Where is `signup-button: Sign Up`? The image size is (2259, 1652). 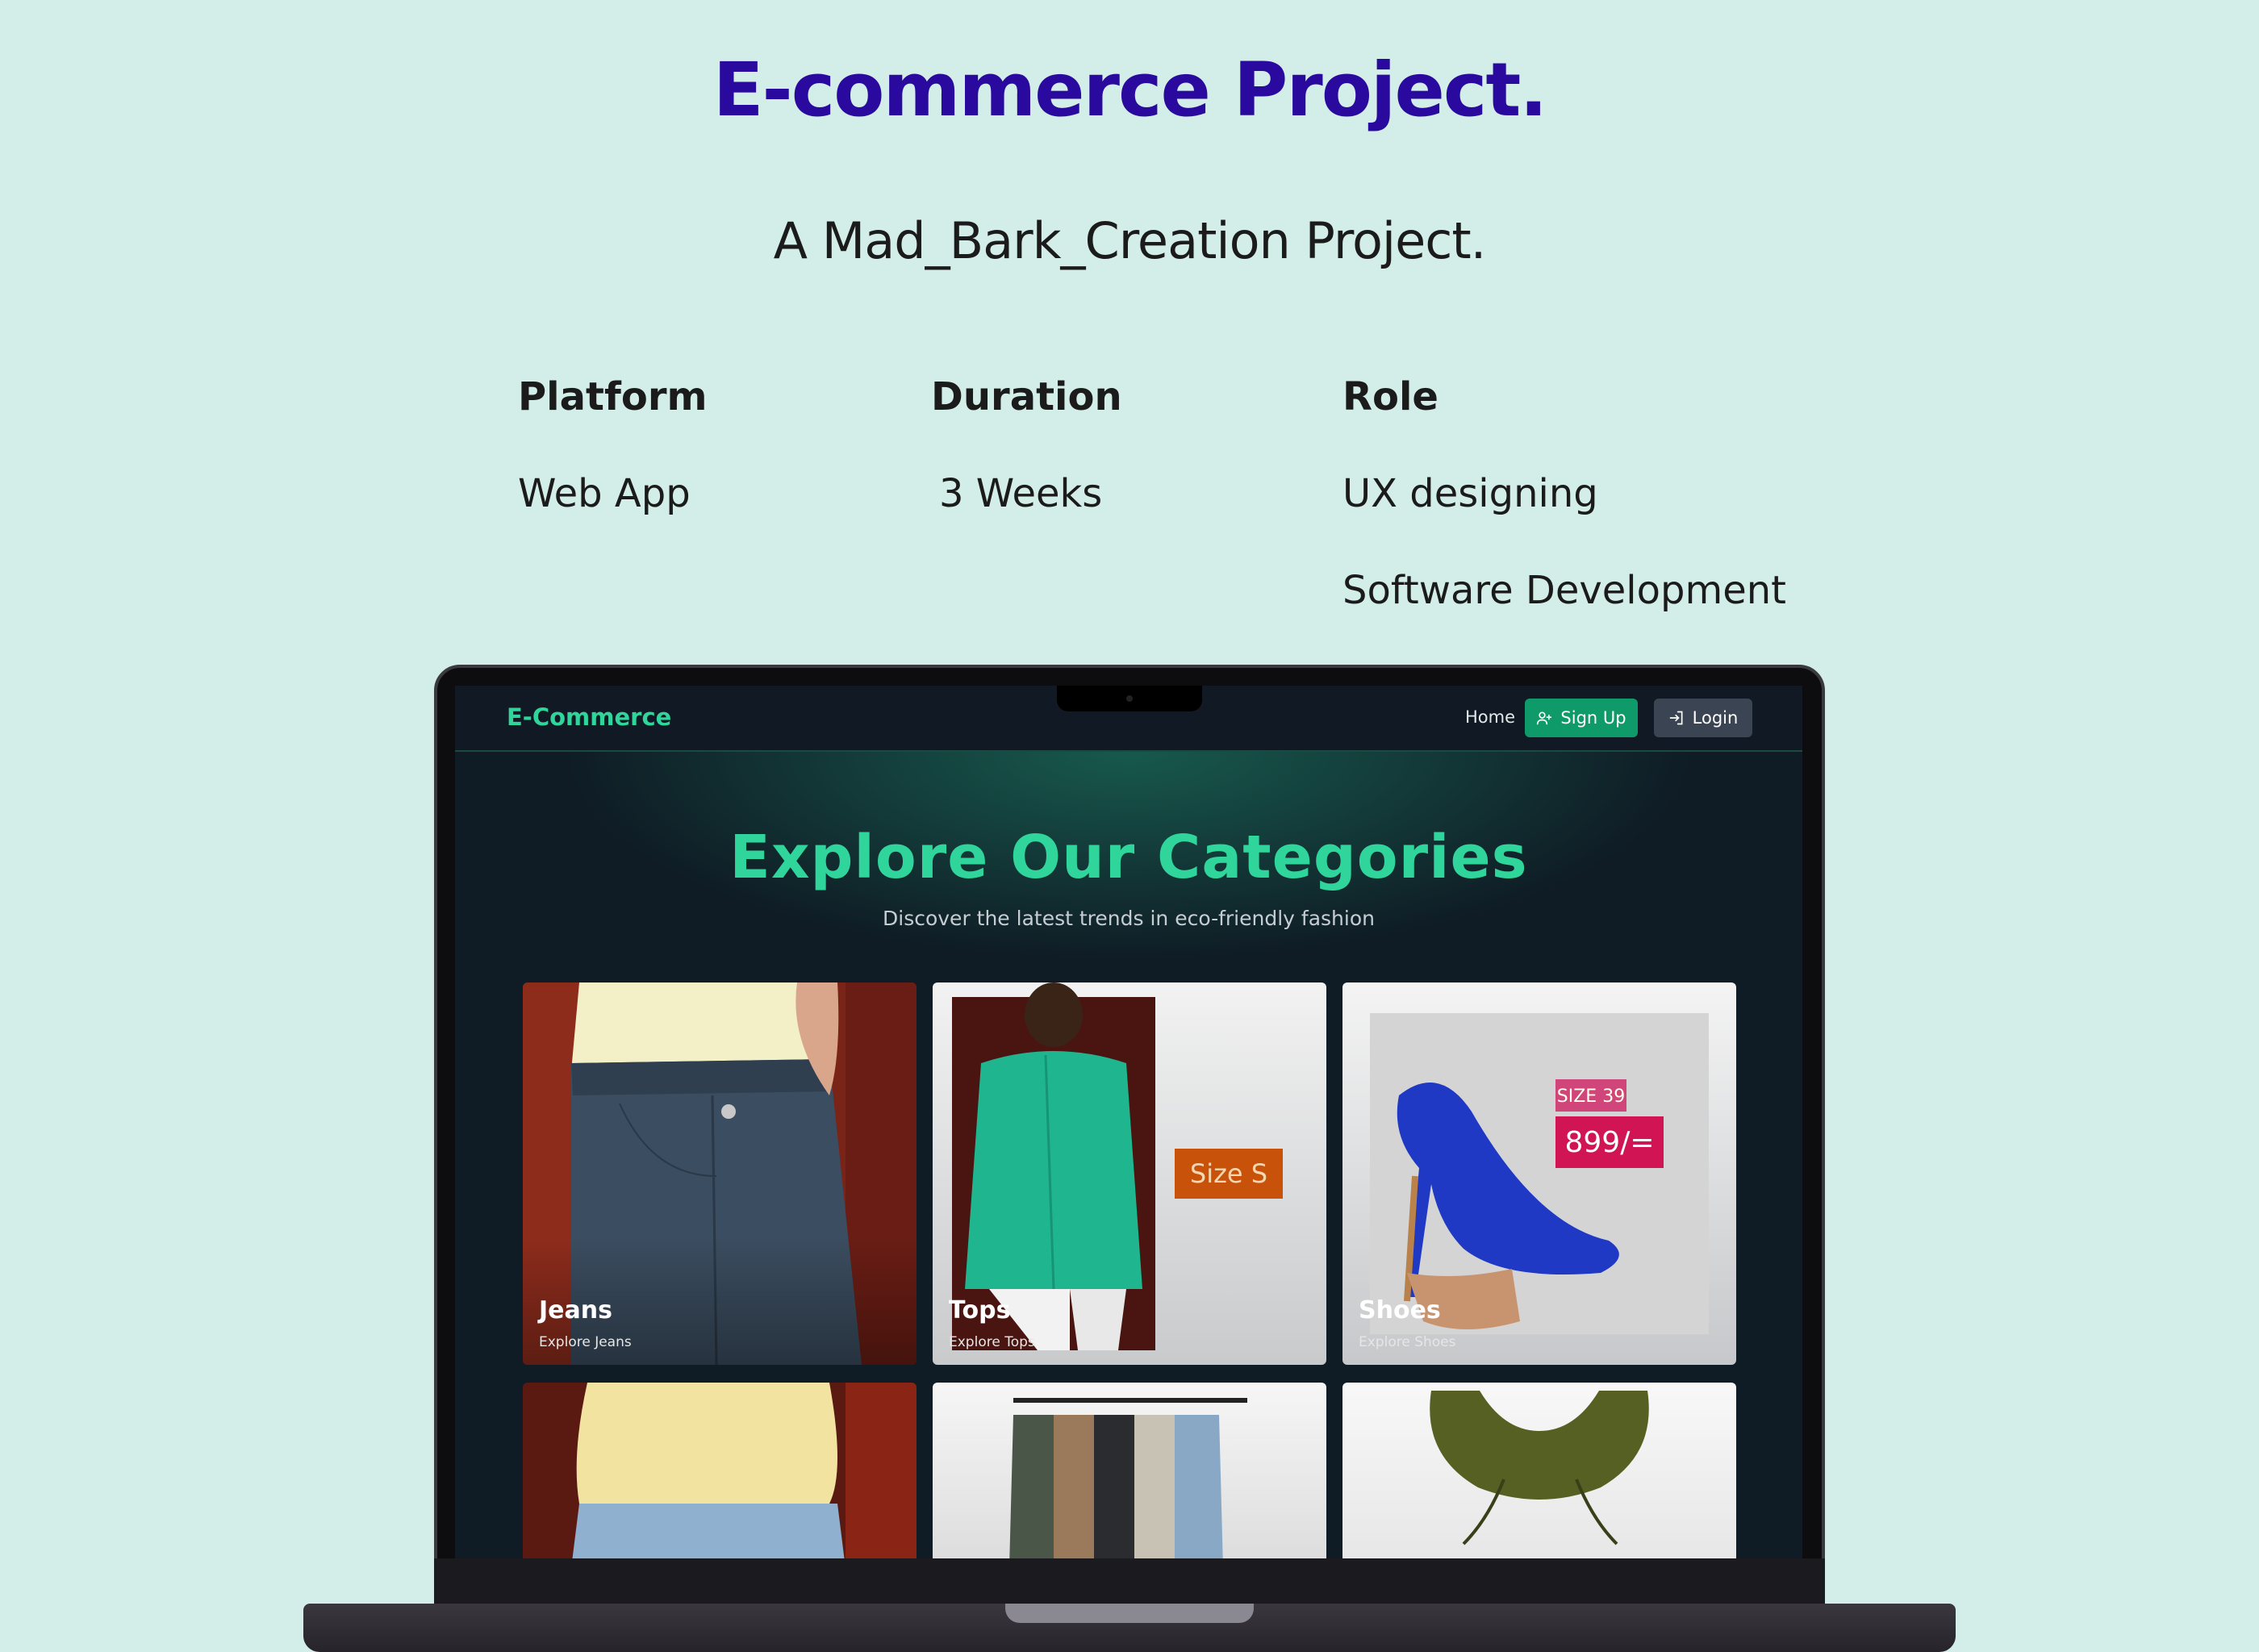 signup-button: Sign Up is located at coordinates (1582, 718).